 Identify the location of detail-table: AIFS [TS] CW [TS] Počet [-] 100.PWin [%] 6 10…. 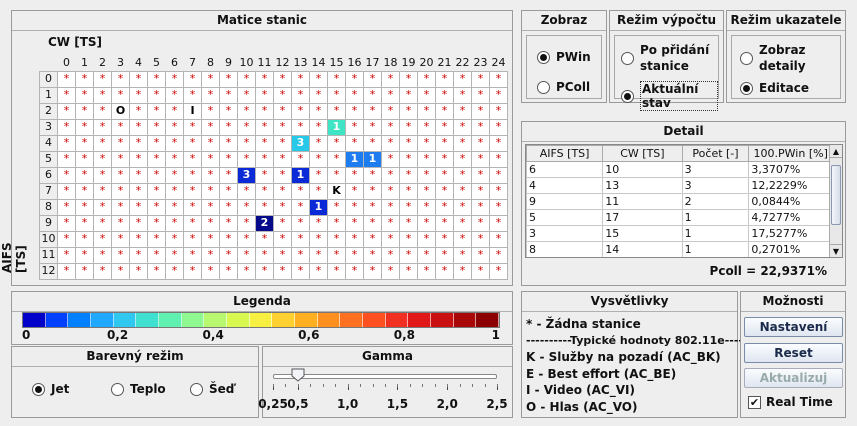
(679, 201).